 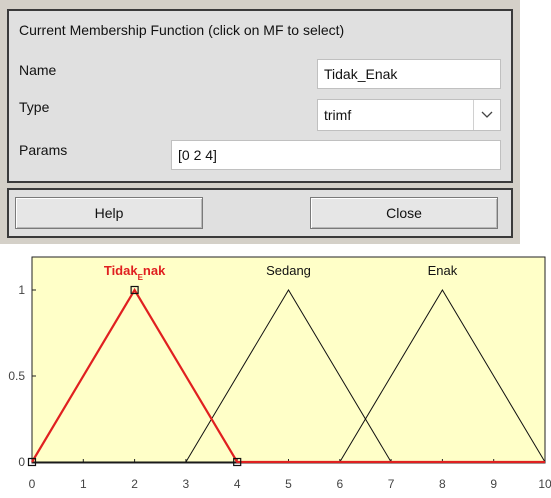 What do you see at coordinates (109, 213) in the screenshot?
I see `help-button: Help` at bounding box center [109, 213].